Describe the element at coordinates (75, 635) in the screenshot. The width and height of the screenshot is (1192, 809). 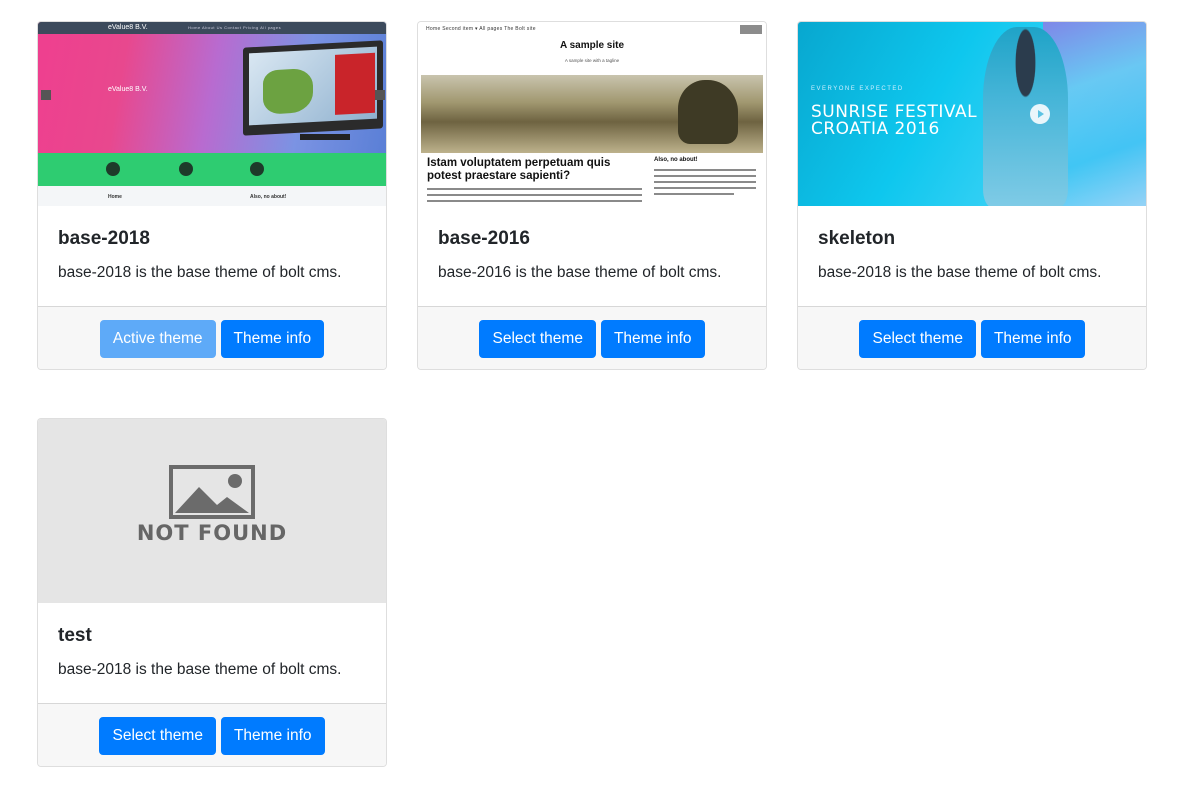
I see `theme-name: test` at that location.